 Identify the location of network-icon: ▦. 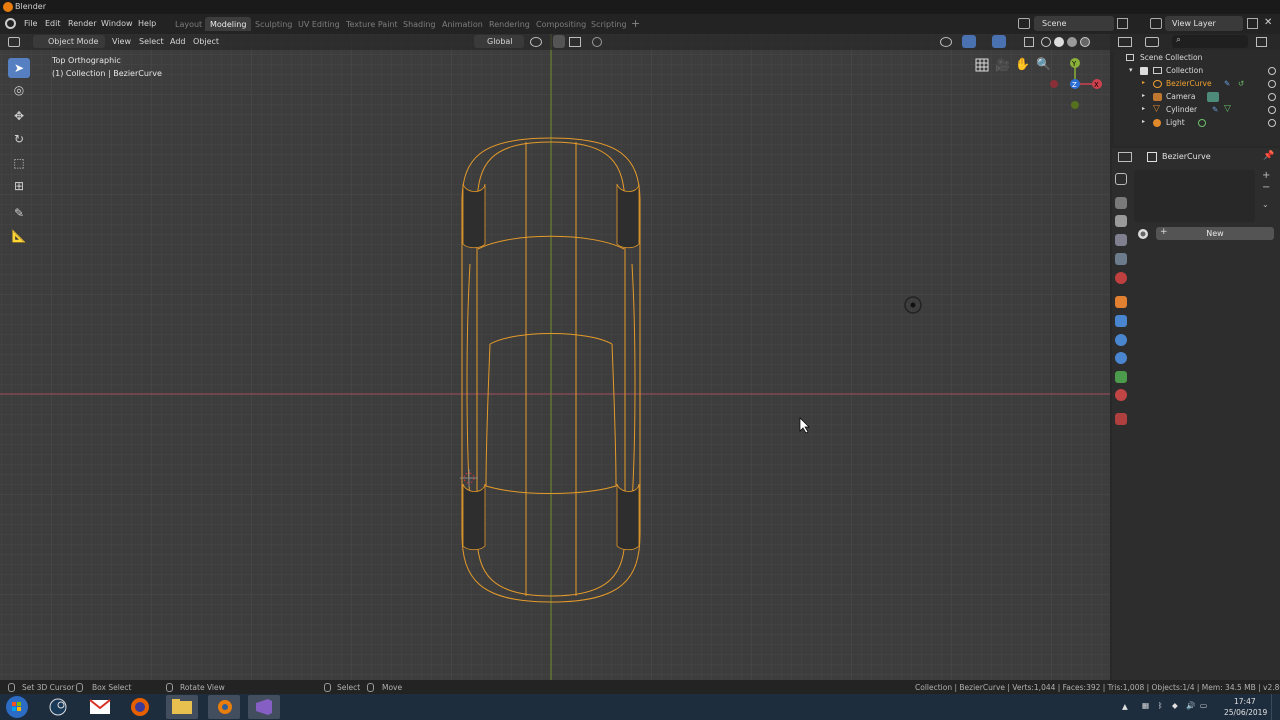
(1145, 705).